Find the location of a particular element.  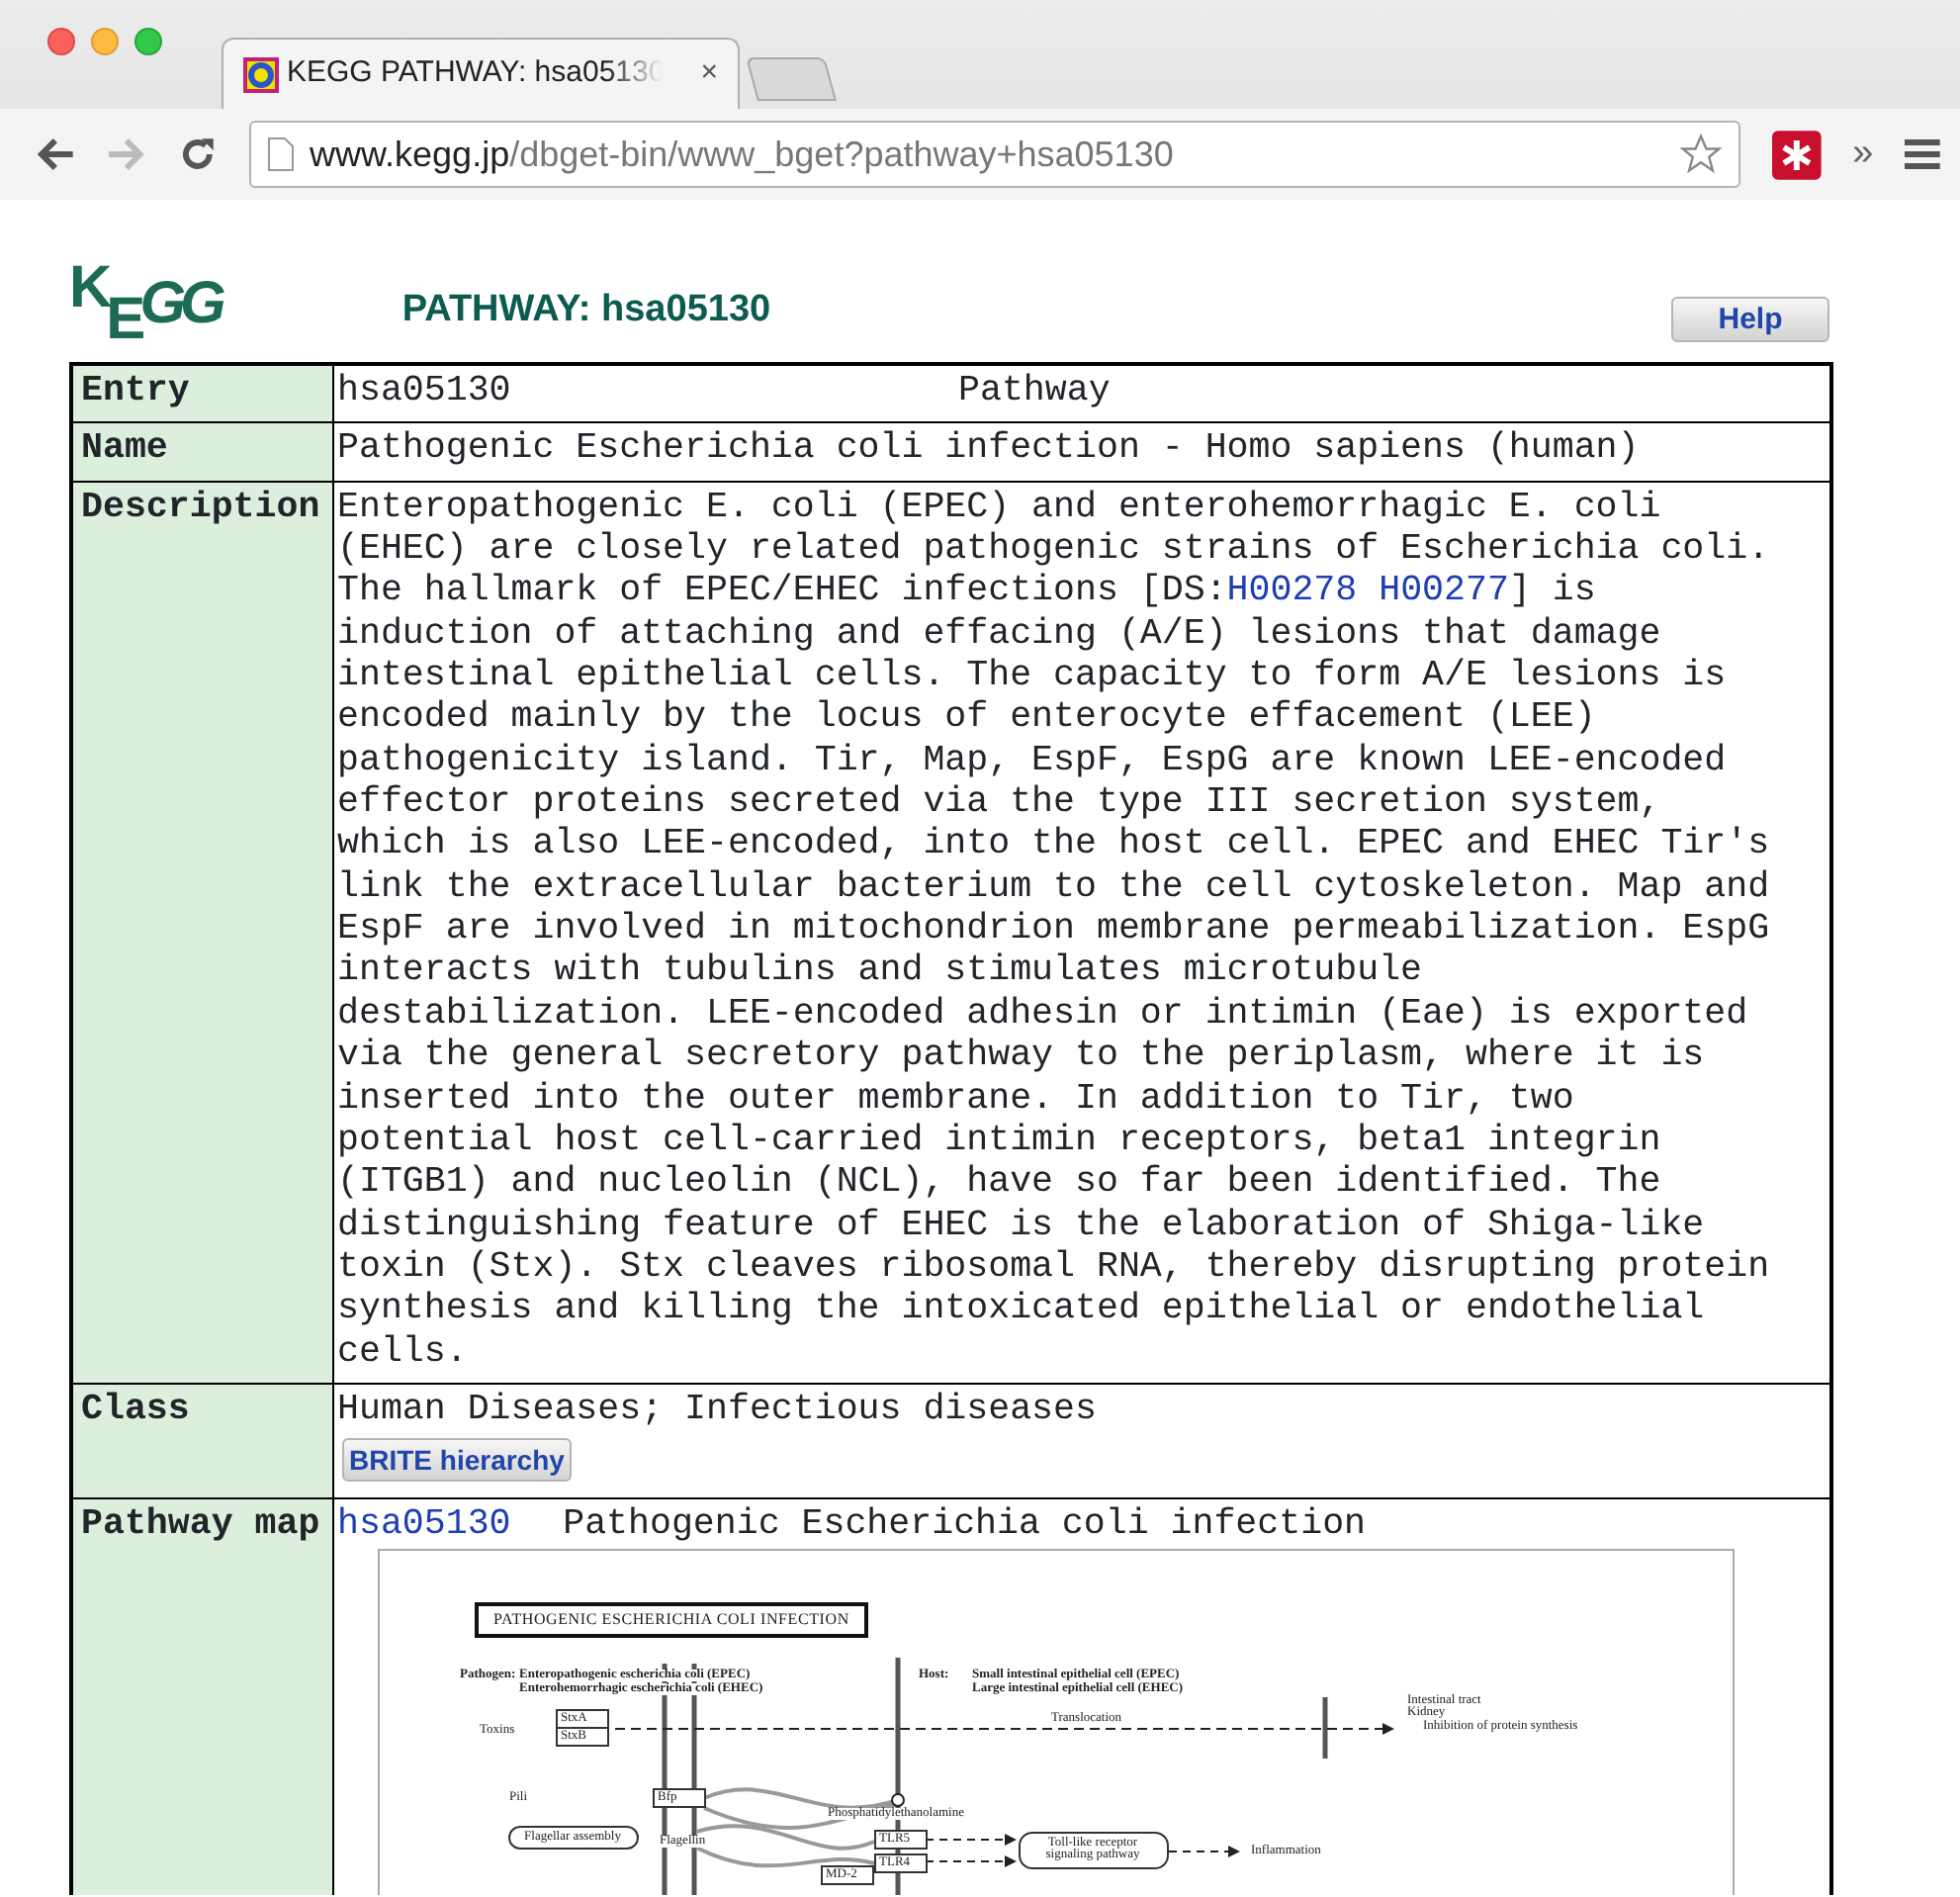

barrier-line is located at coordinates (1324, 1727).